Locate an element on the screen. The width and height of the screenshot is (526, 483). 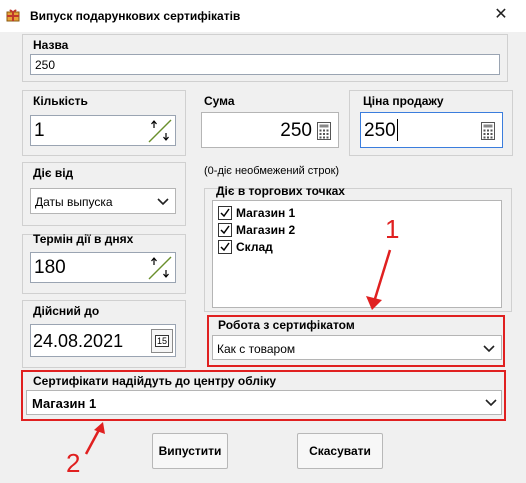
valid-from-label: Діє від is located at coordinates (53, 173).